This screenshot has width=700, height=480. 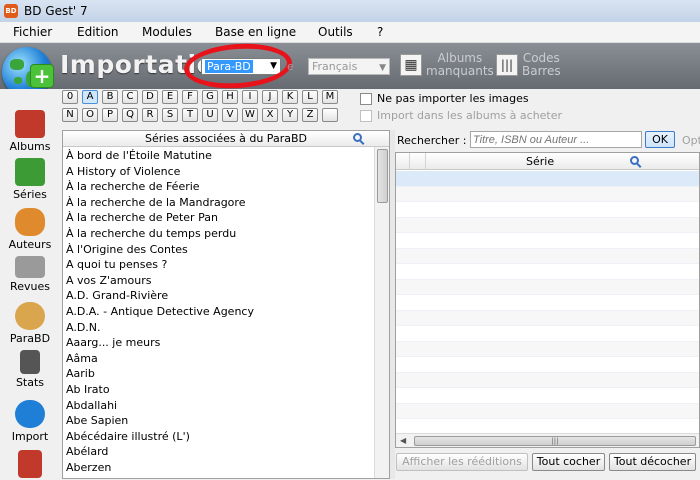 What do you see at coordinates (290, 115) in the screenshot?
I see `letter-button: Y` at bounding box center [290, 115].